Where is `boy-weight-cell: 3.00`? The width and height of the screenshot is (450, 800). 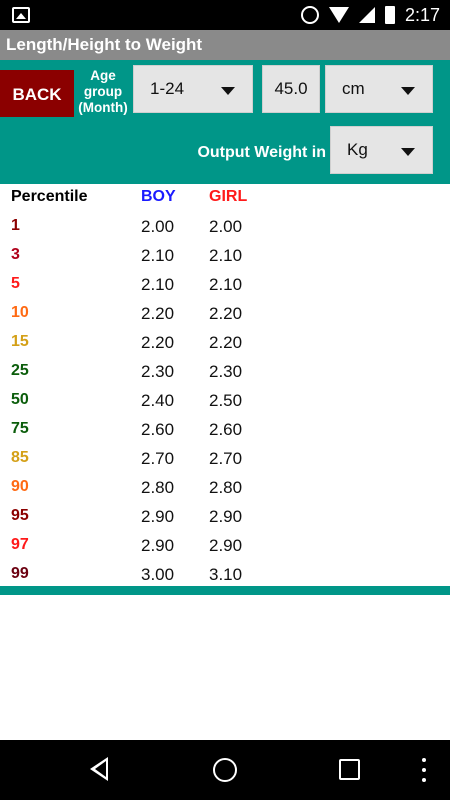 boy-weight-cell: 3.00 is located at coordinates (158, 574).